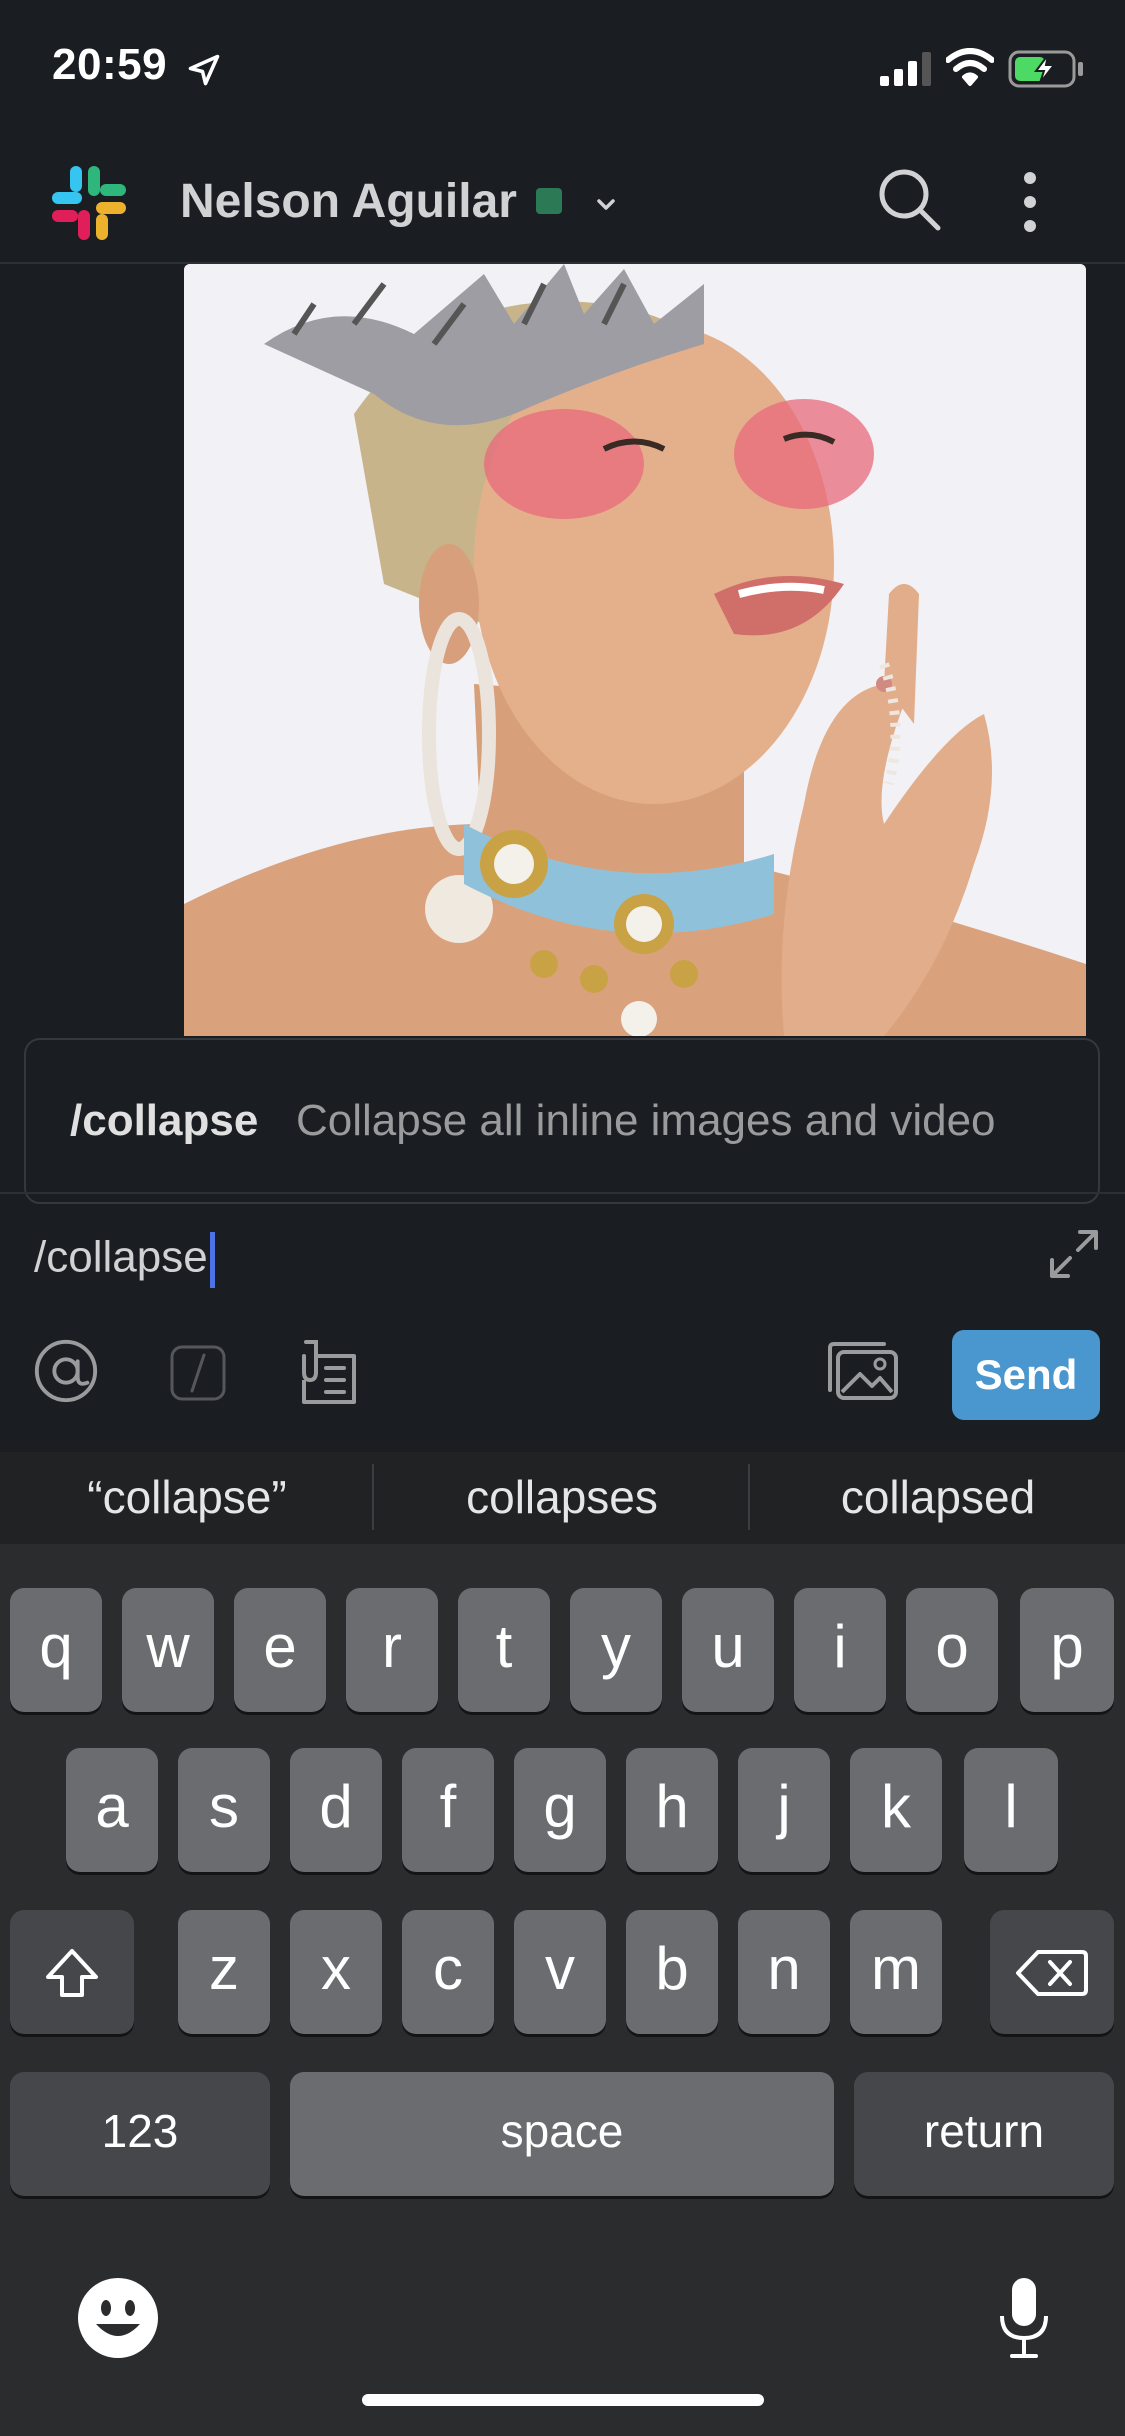  What do you see at coordinates (896, 1810) in the screenshot?
I see `key-k: k` at bounding box center [896, 1810].